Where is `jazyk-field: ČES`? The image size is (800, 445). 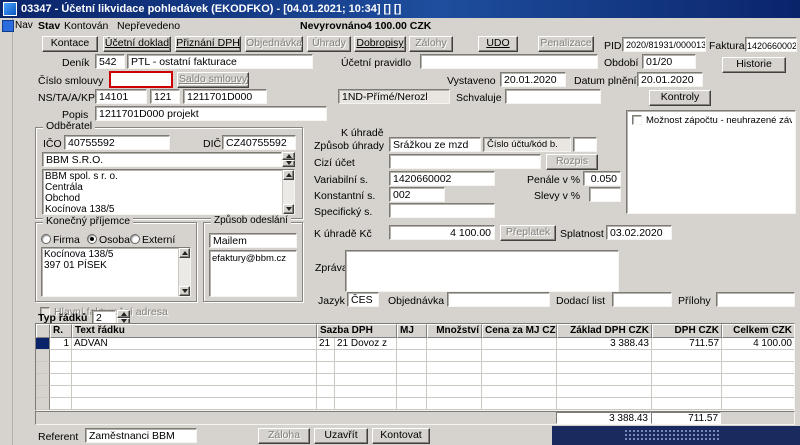 jazyk-field: ČES is located at coordinates (363, 299).